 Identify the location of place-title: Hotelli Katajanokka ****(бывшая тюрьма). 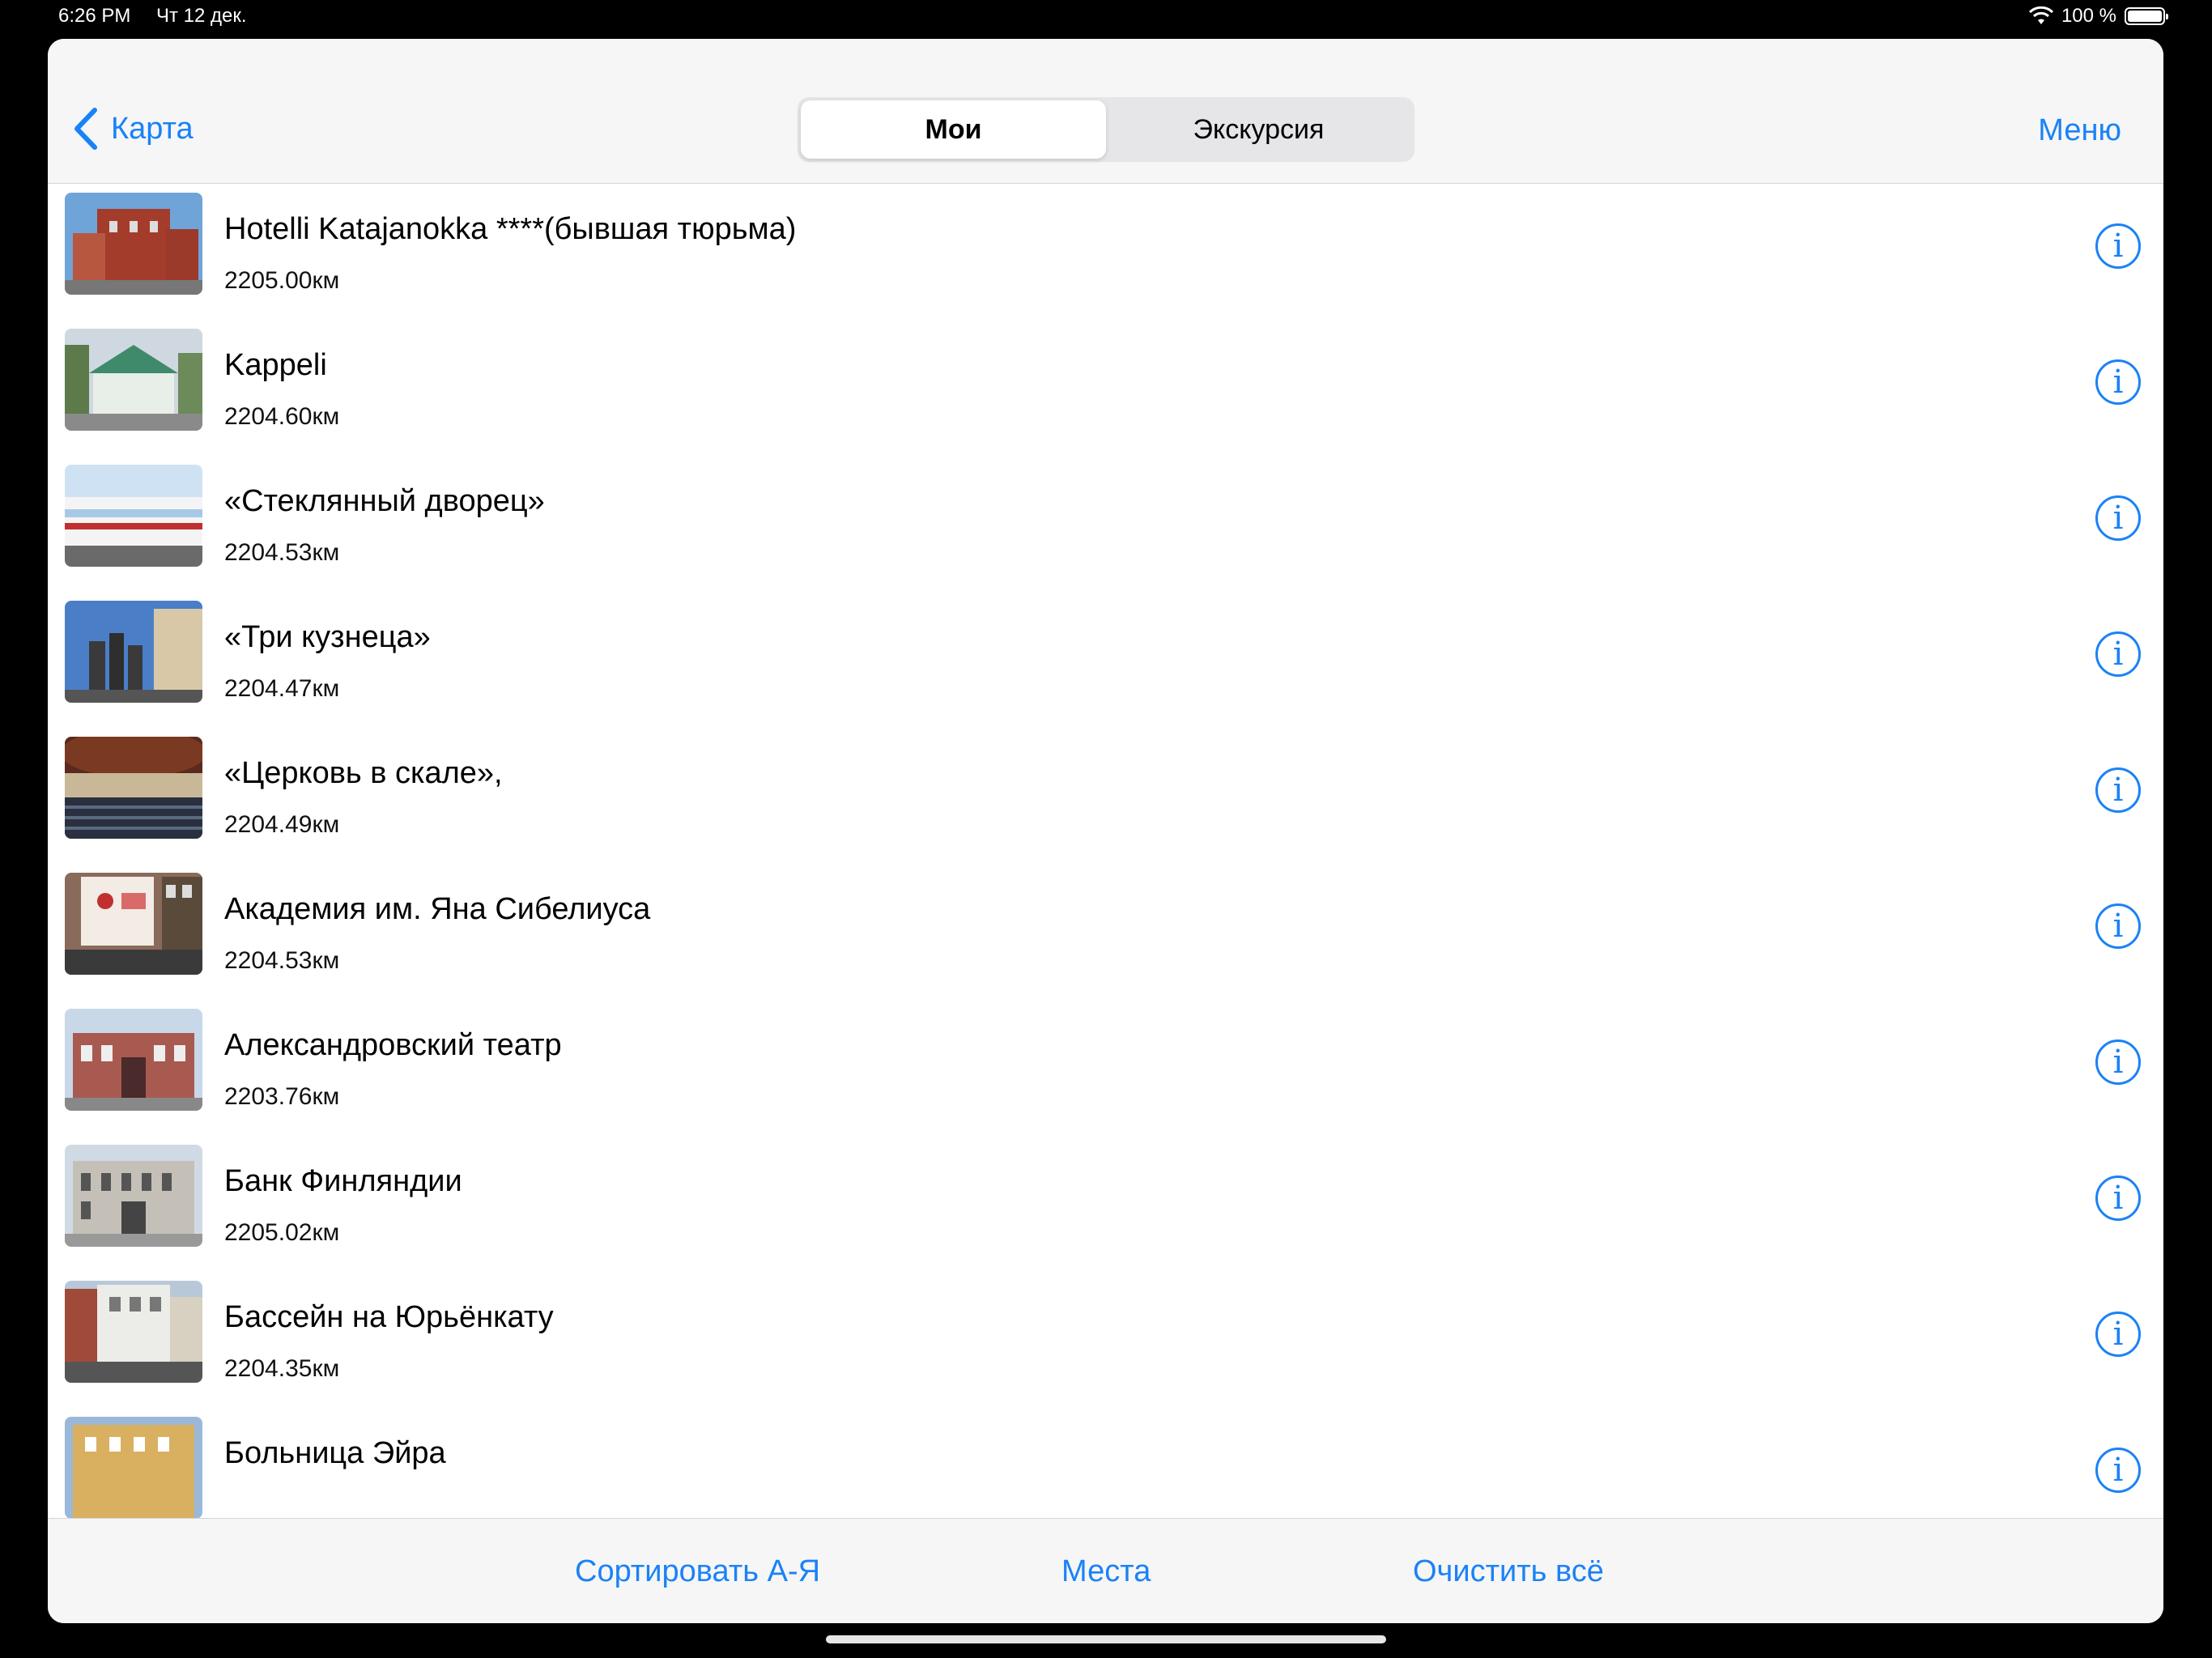
(510, 229).